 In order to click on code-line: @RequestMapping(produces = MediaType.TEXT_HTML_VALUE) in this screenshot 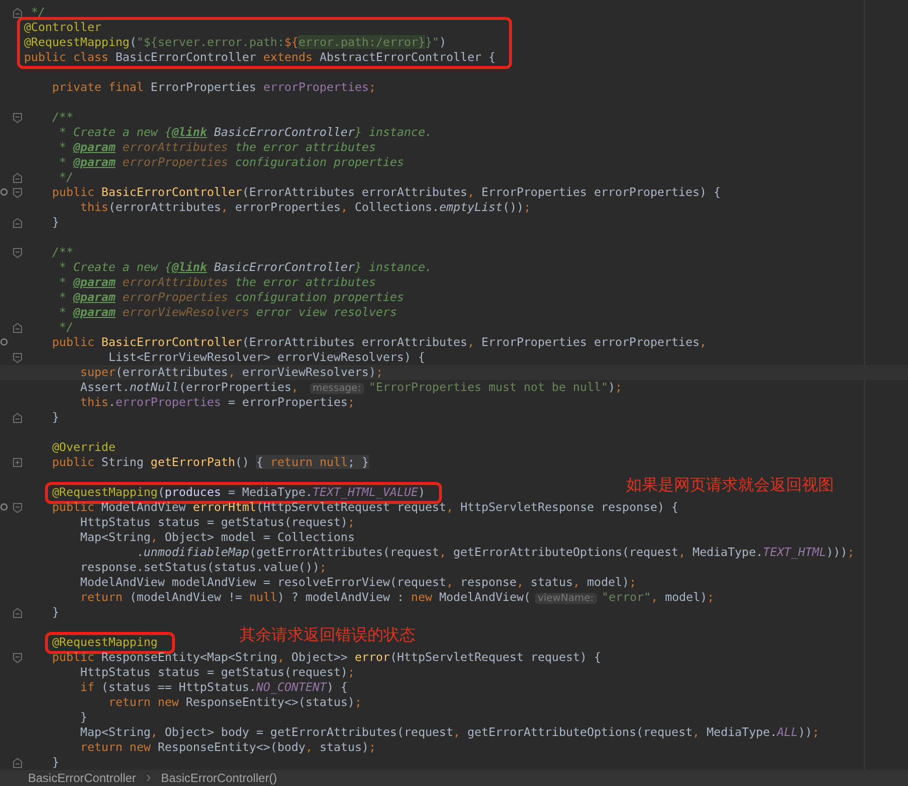, I will do `click(238, 492)`.